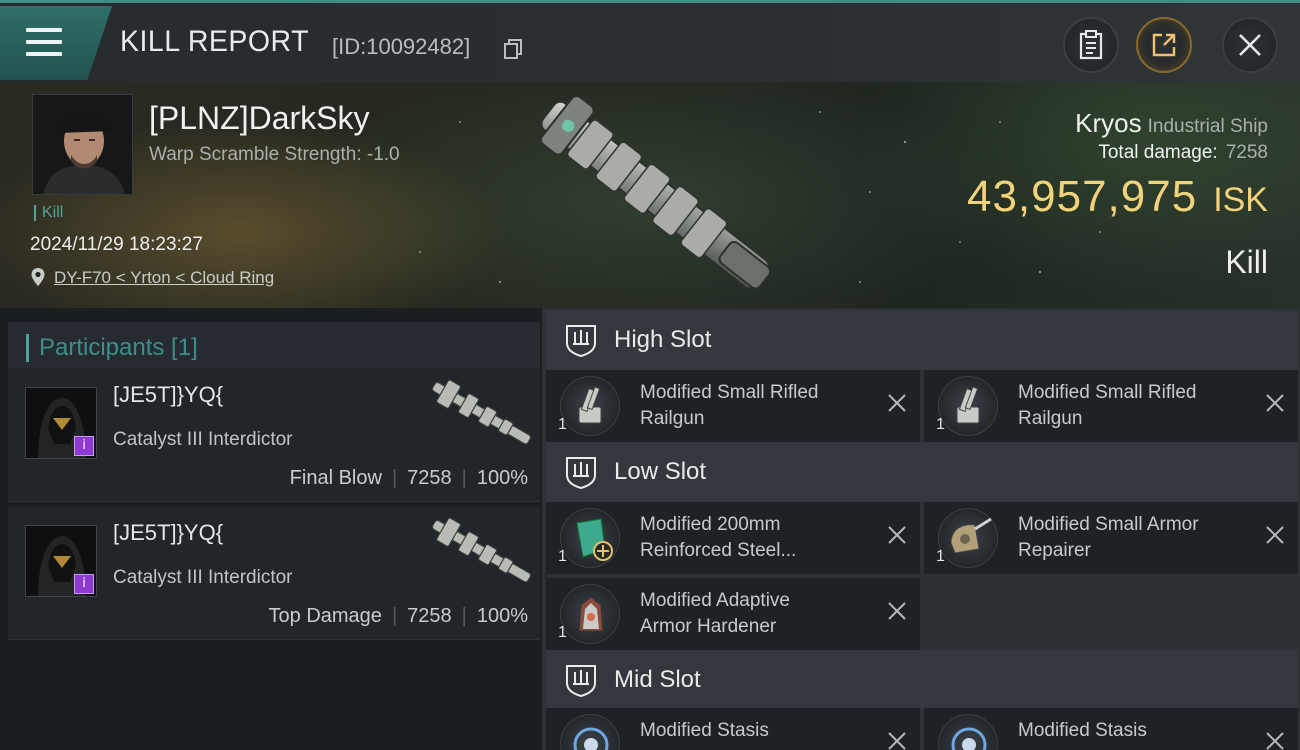  What do you see at coordinates (922, 472) in the screenshot?
I see `slot-header-low: Low Slot` at bounding box center [922, 472].